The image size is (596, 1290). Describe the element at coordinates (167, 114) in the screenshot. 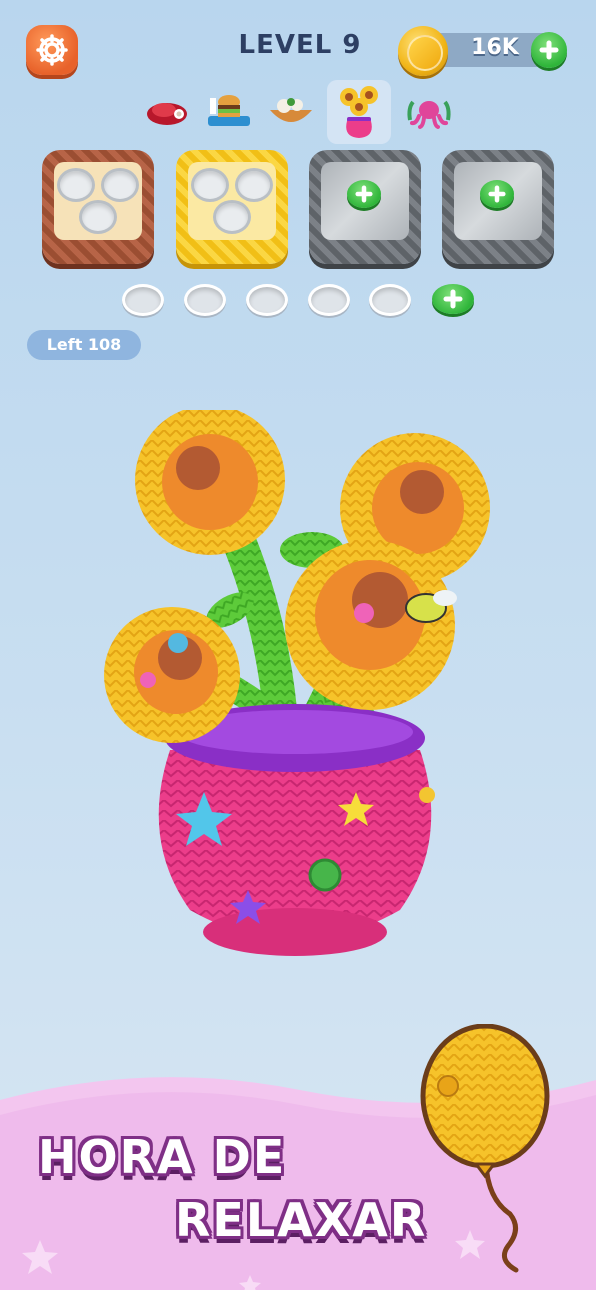

I see `meat-icon` at that location.